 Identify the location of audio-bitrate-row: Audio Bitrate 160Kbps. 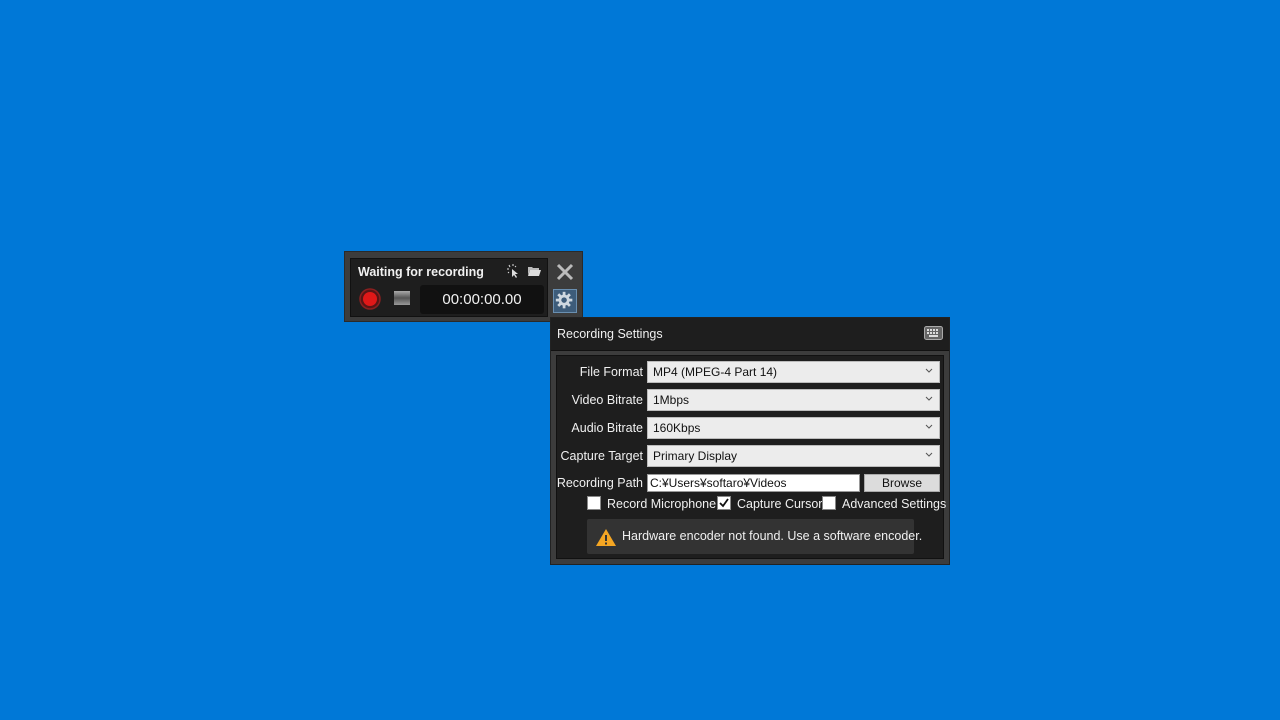
(751, 429).